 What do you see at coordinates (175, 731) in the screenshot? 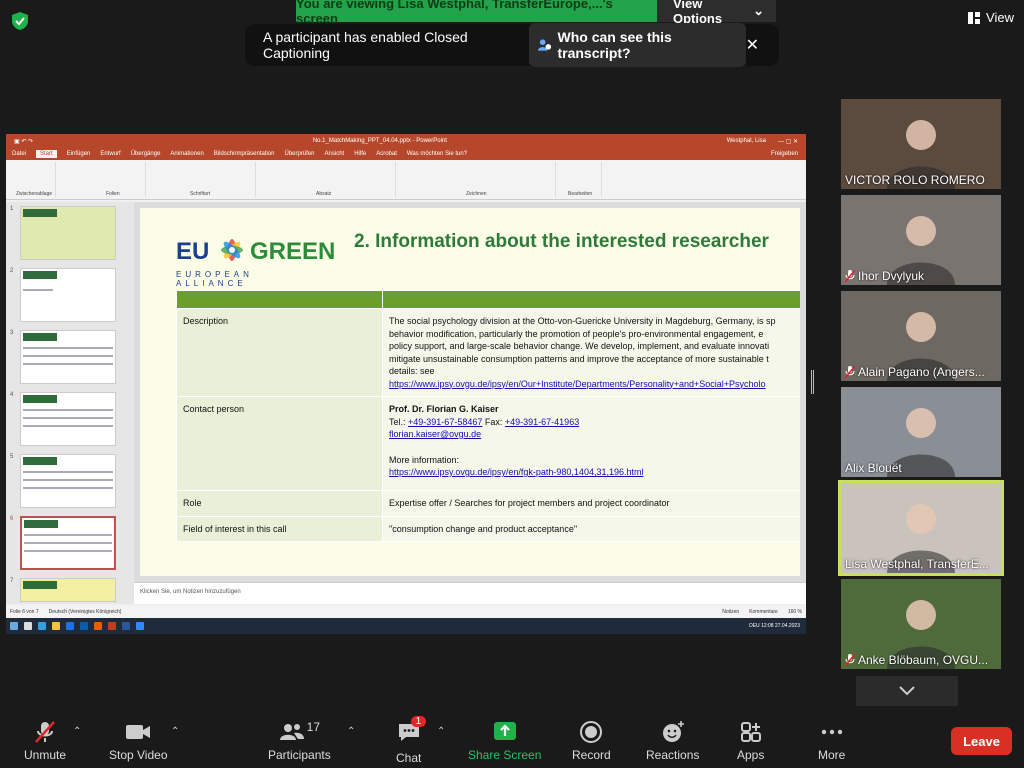
I see `video-options-caret: ⌃` at bounding box center [175, 731].